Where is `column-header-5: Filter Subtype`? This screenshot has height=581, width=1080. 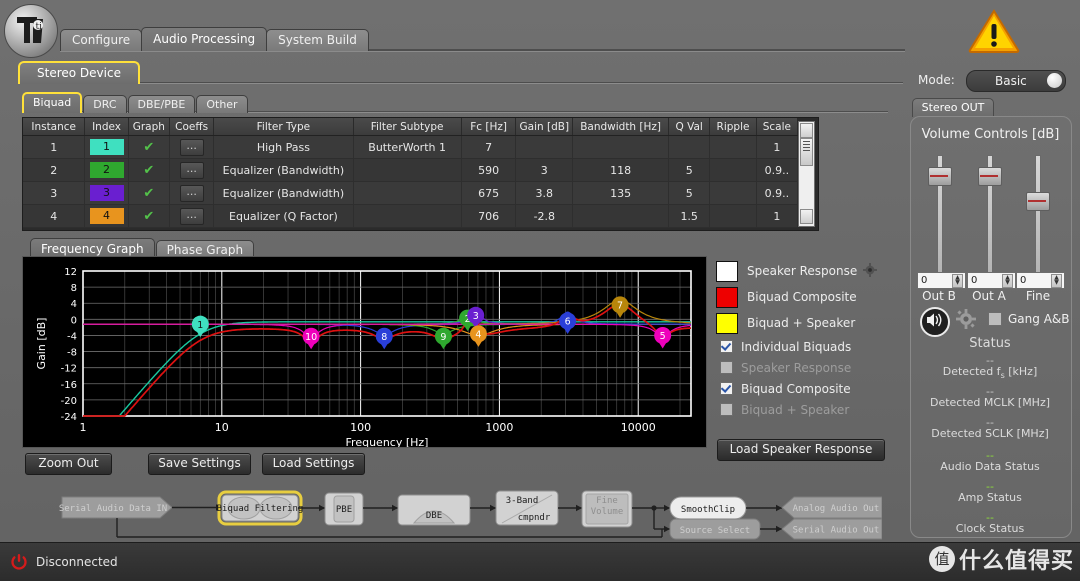
column-header-5: Filter Subtype is located at coordinates (407, 127).